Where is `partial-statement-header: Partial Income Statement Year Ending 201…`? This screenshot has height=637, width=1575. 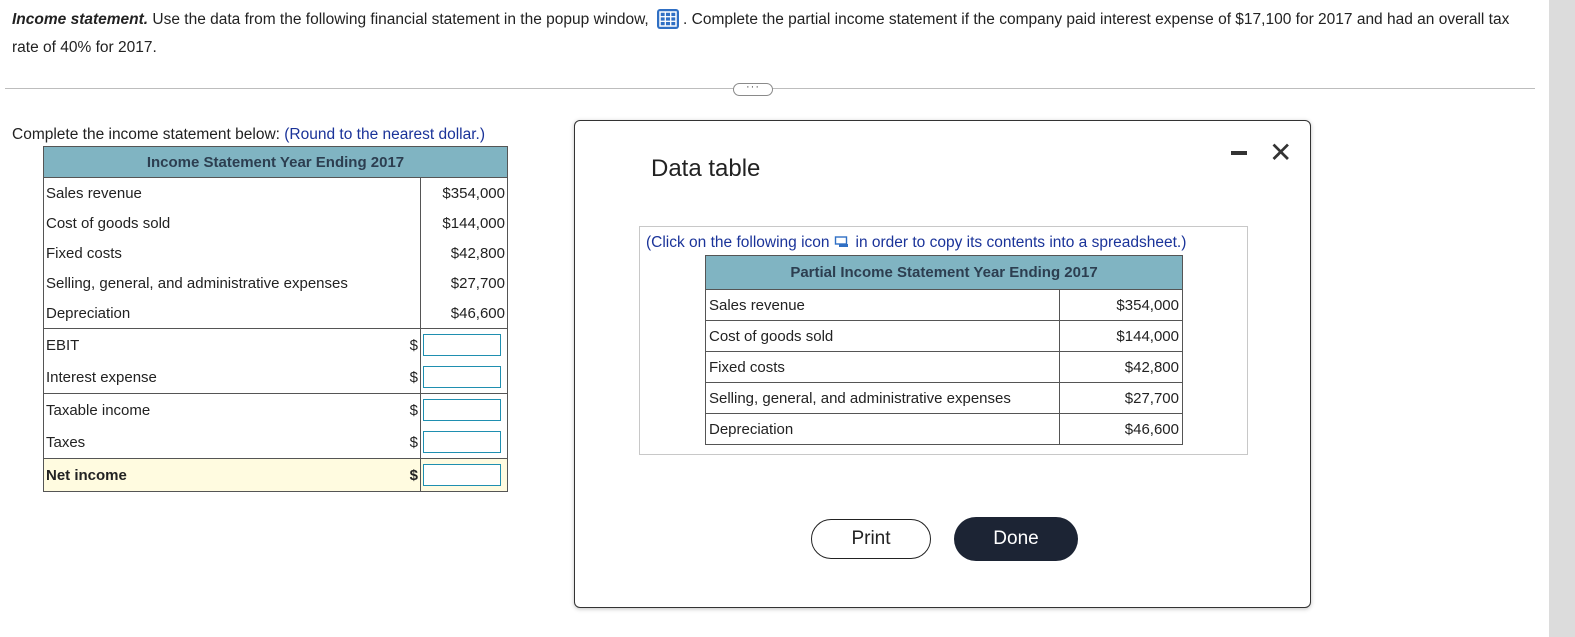 partial-statement-header: Partial Income Statement Year Ending 201… is located at coordinates (944, 272).